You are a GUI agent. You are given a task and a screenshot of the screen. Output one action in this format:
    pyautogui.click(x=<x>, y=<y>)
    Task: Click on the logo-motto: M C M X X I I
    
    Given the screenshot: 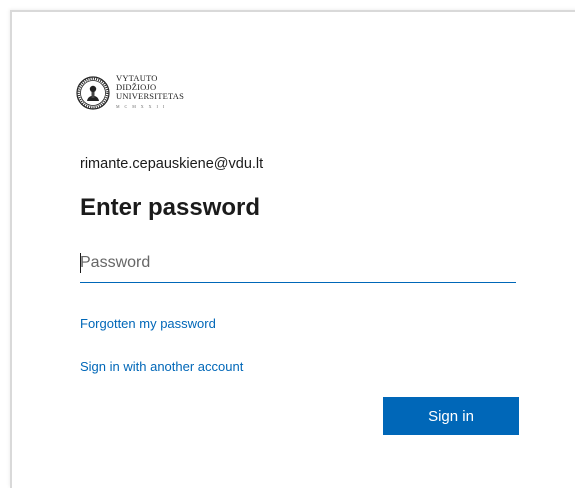 What is the action you would take?
    pyautogui.click(x=141, y=106)
    